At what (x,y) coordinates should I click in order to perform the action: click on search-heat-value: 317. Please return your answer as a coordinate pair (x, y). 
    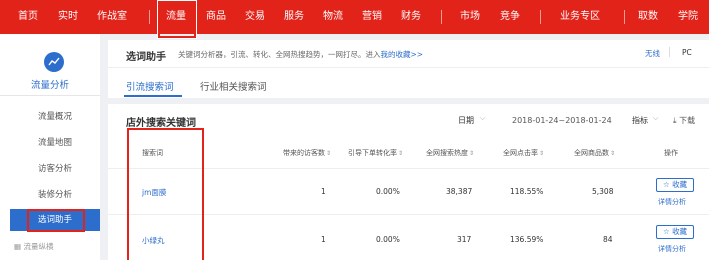
    Looking at the image, I should click on (464, 239).